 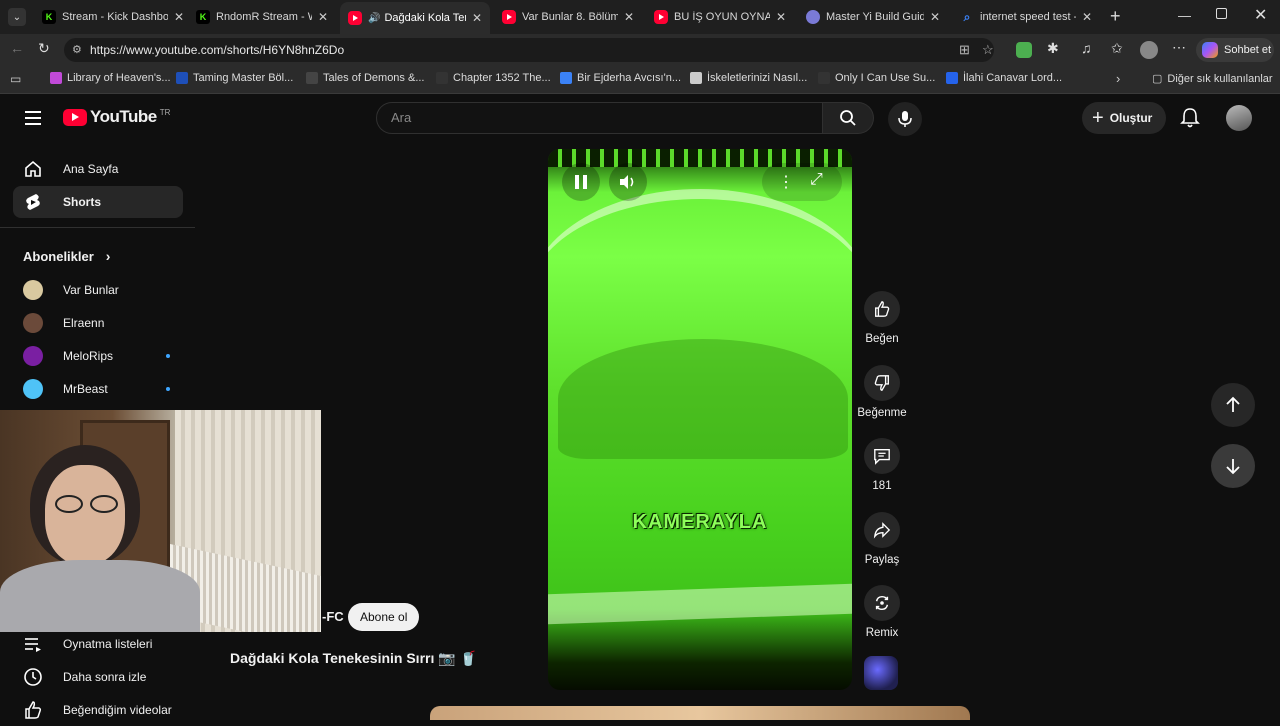 I want to click on voice-search-button, so click(x=905, y=119).